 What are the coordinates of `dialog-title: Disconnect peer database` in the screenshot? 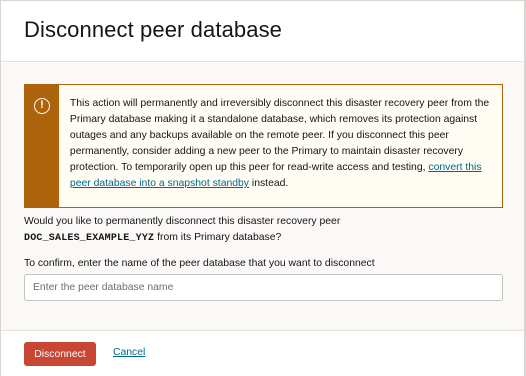 It's located at (153, 29).